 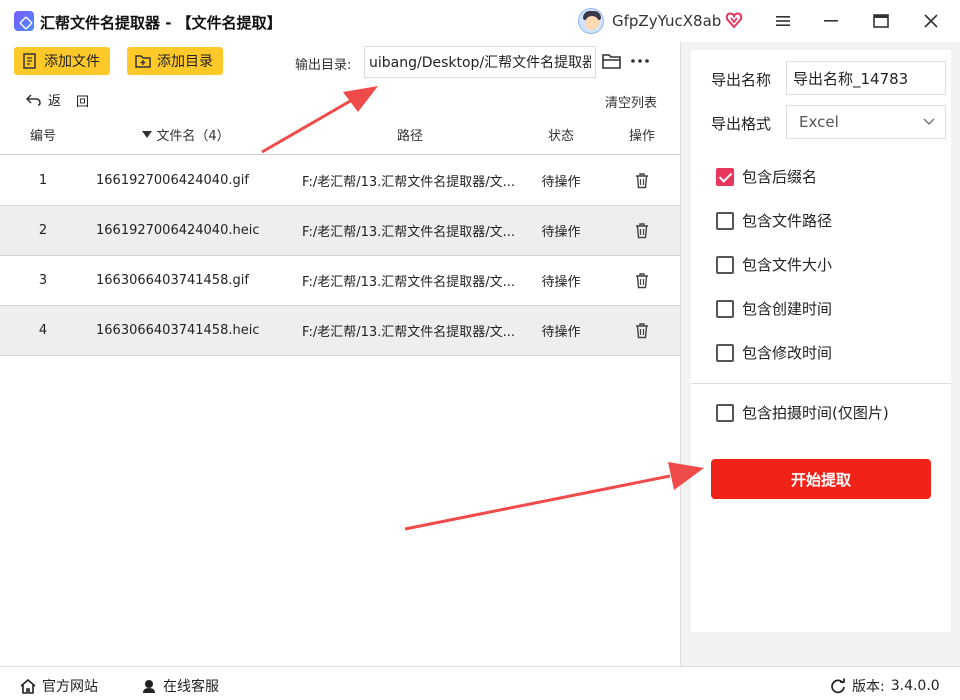 I want to click on app-logo-icon, so click(x=24, y=21).